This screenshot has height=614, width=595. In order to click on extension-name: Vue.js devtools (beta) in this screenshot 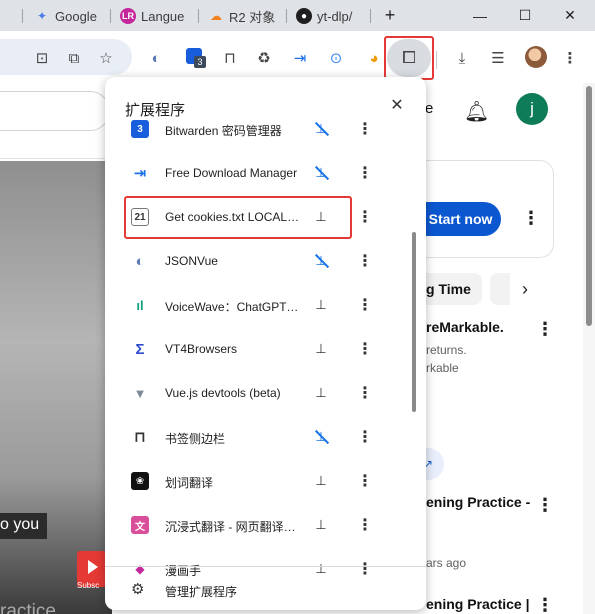, I will do `click(223, 393)`.